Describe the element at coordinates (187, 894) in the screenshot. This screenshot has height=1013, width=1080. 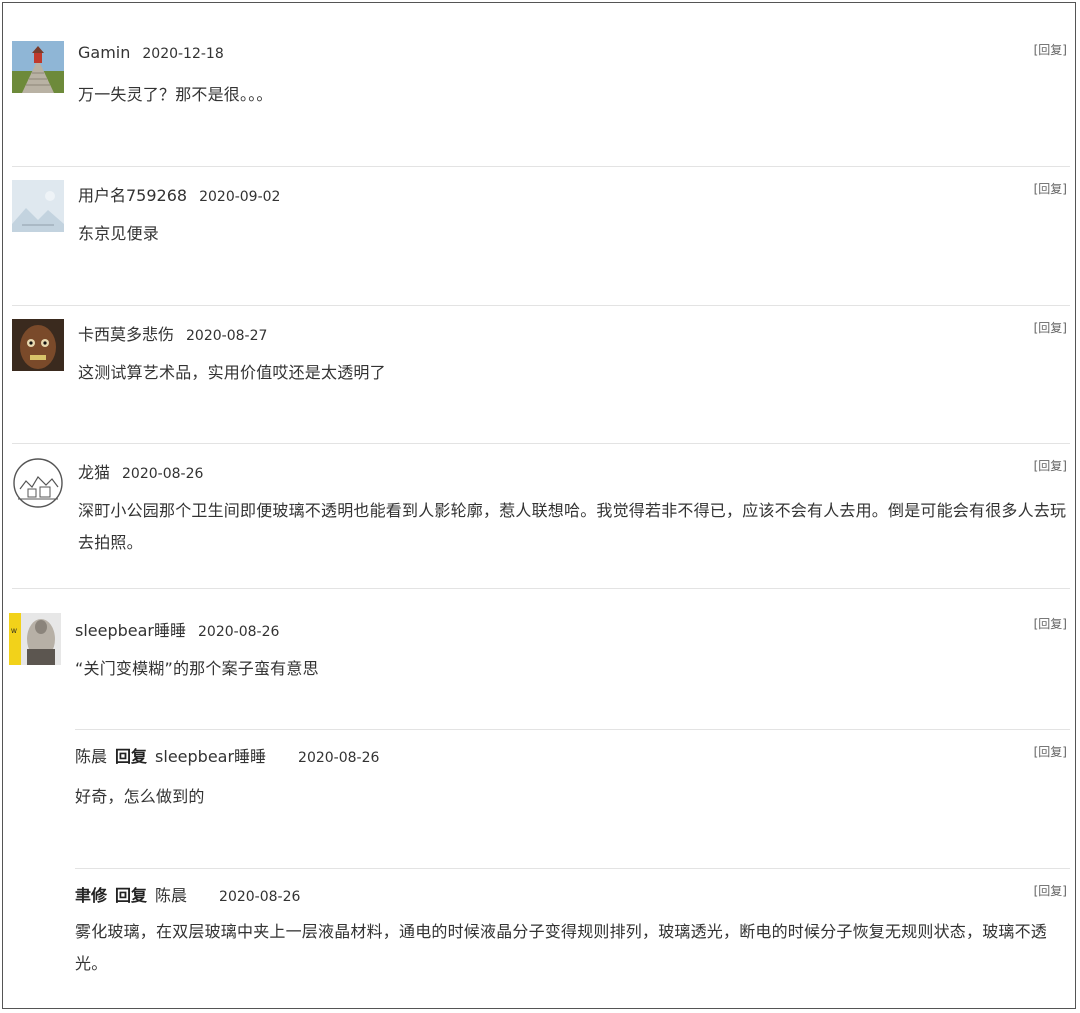
I see `reply-meta: 聿修 回复 陈晨 2020-08-26` at that location.